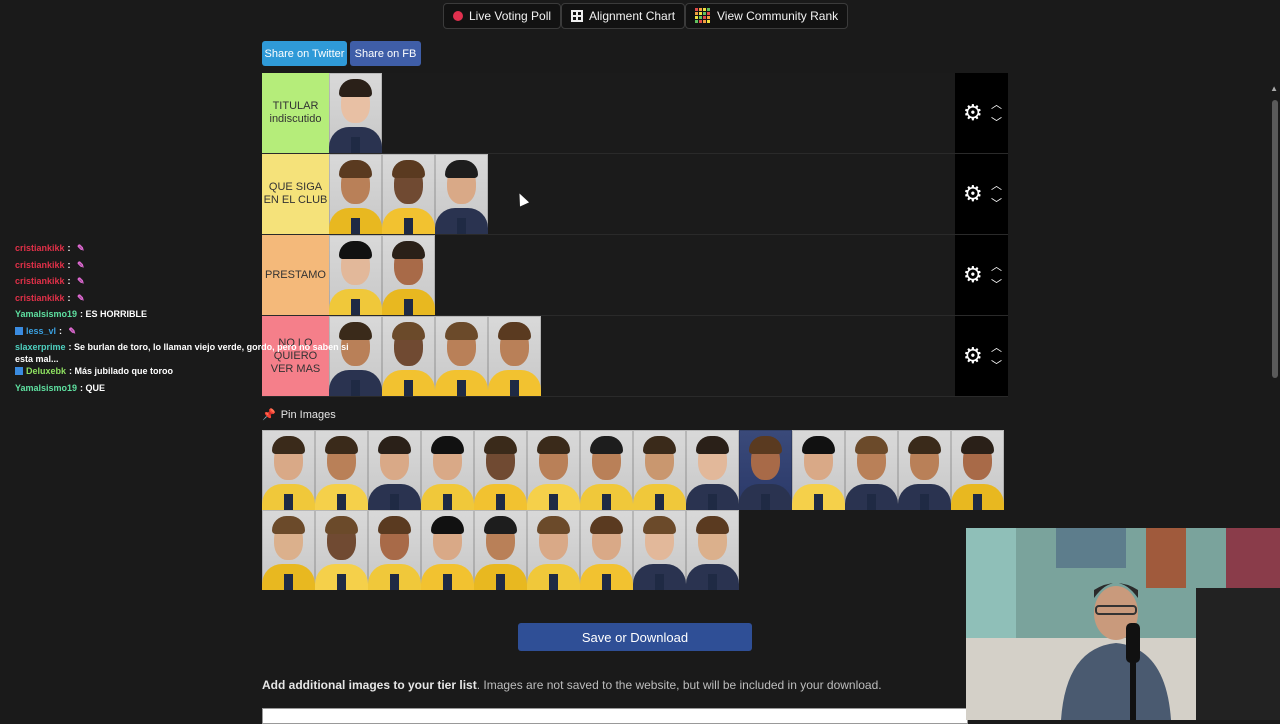 This screenshot has height=724, width=1280. Describe the element at coordinates (615, 716) in the screenshot. I see `add-images-input` at that location.